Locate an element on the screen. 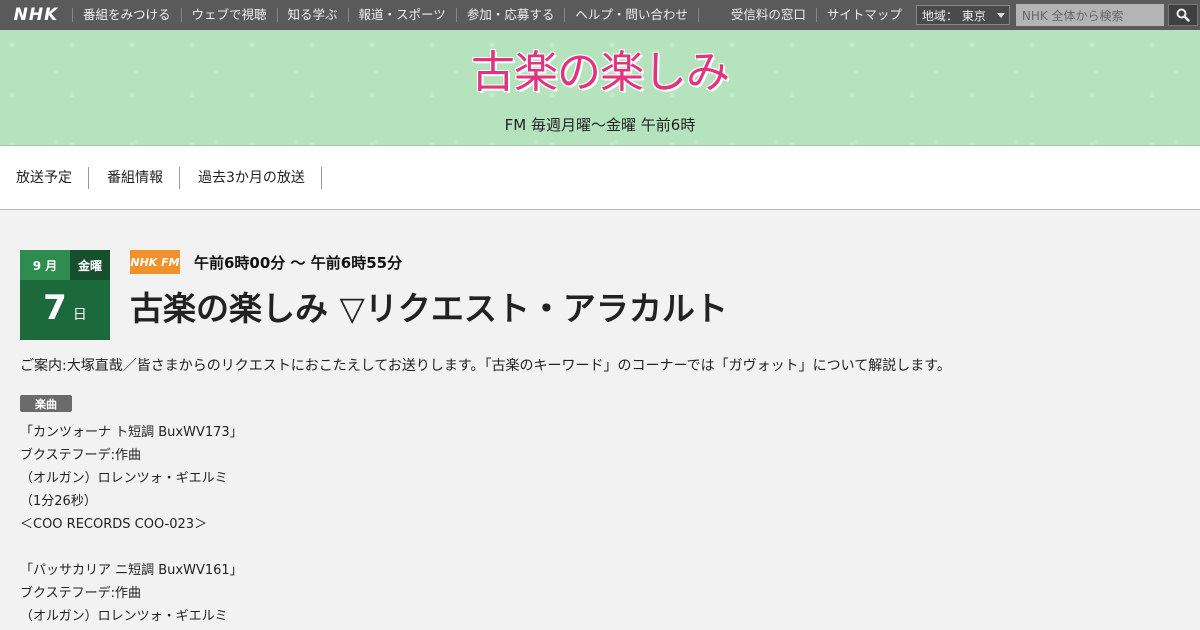 This screenshot has width=1200, height=630. tab-past-broadcasts: 過去3か月の放送 is located at coordinates (251, 177).